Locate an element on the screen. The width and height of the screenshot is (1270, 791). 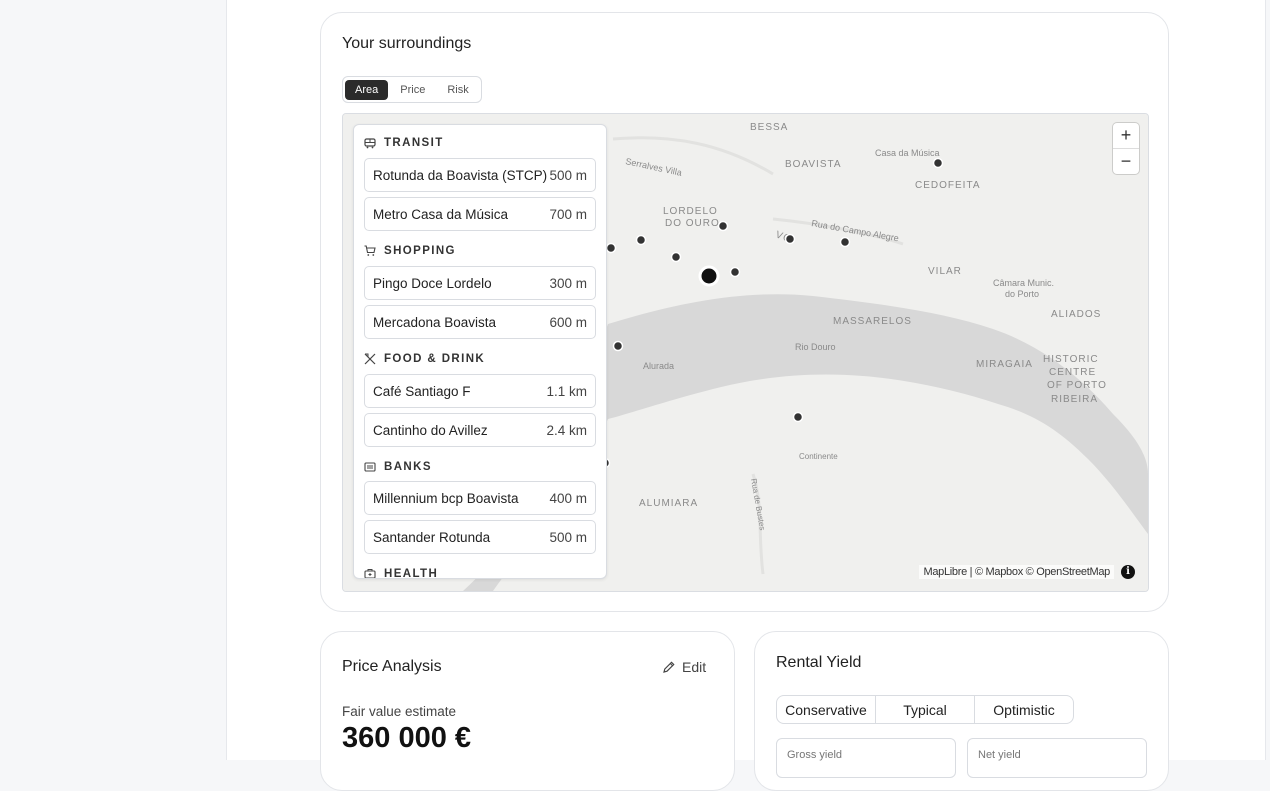
map-label-alurada: Alurada is located at coordinates (658, 366).